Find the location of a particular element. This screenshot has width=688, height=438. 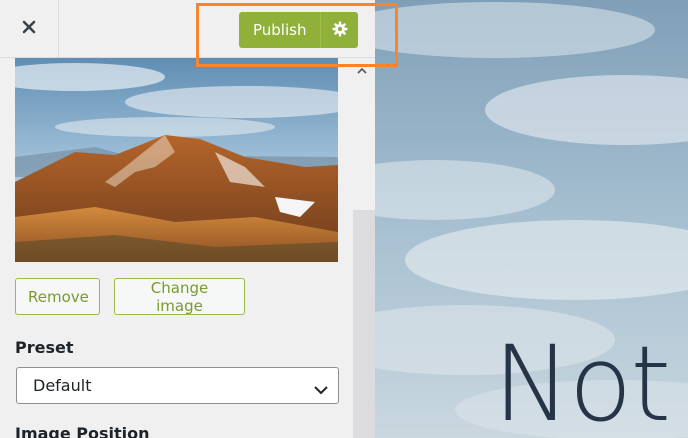

image-position-label: Image Position is located at coordinates (82, 431).